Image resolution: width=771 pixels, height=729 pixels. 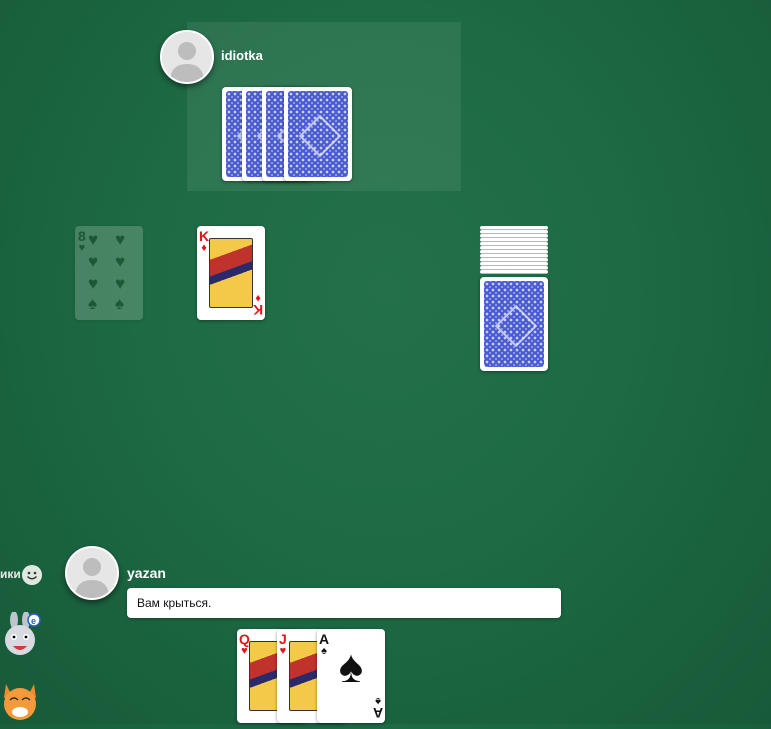 What do you see at coordinates (351, 666) in the screenshot?
I see `spade-pip-icon: ♠` at bounding box center [351, 666].